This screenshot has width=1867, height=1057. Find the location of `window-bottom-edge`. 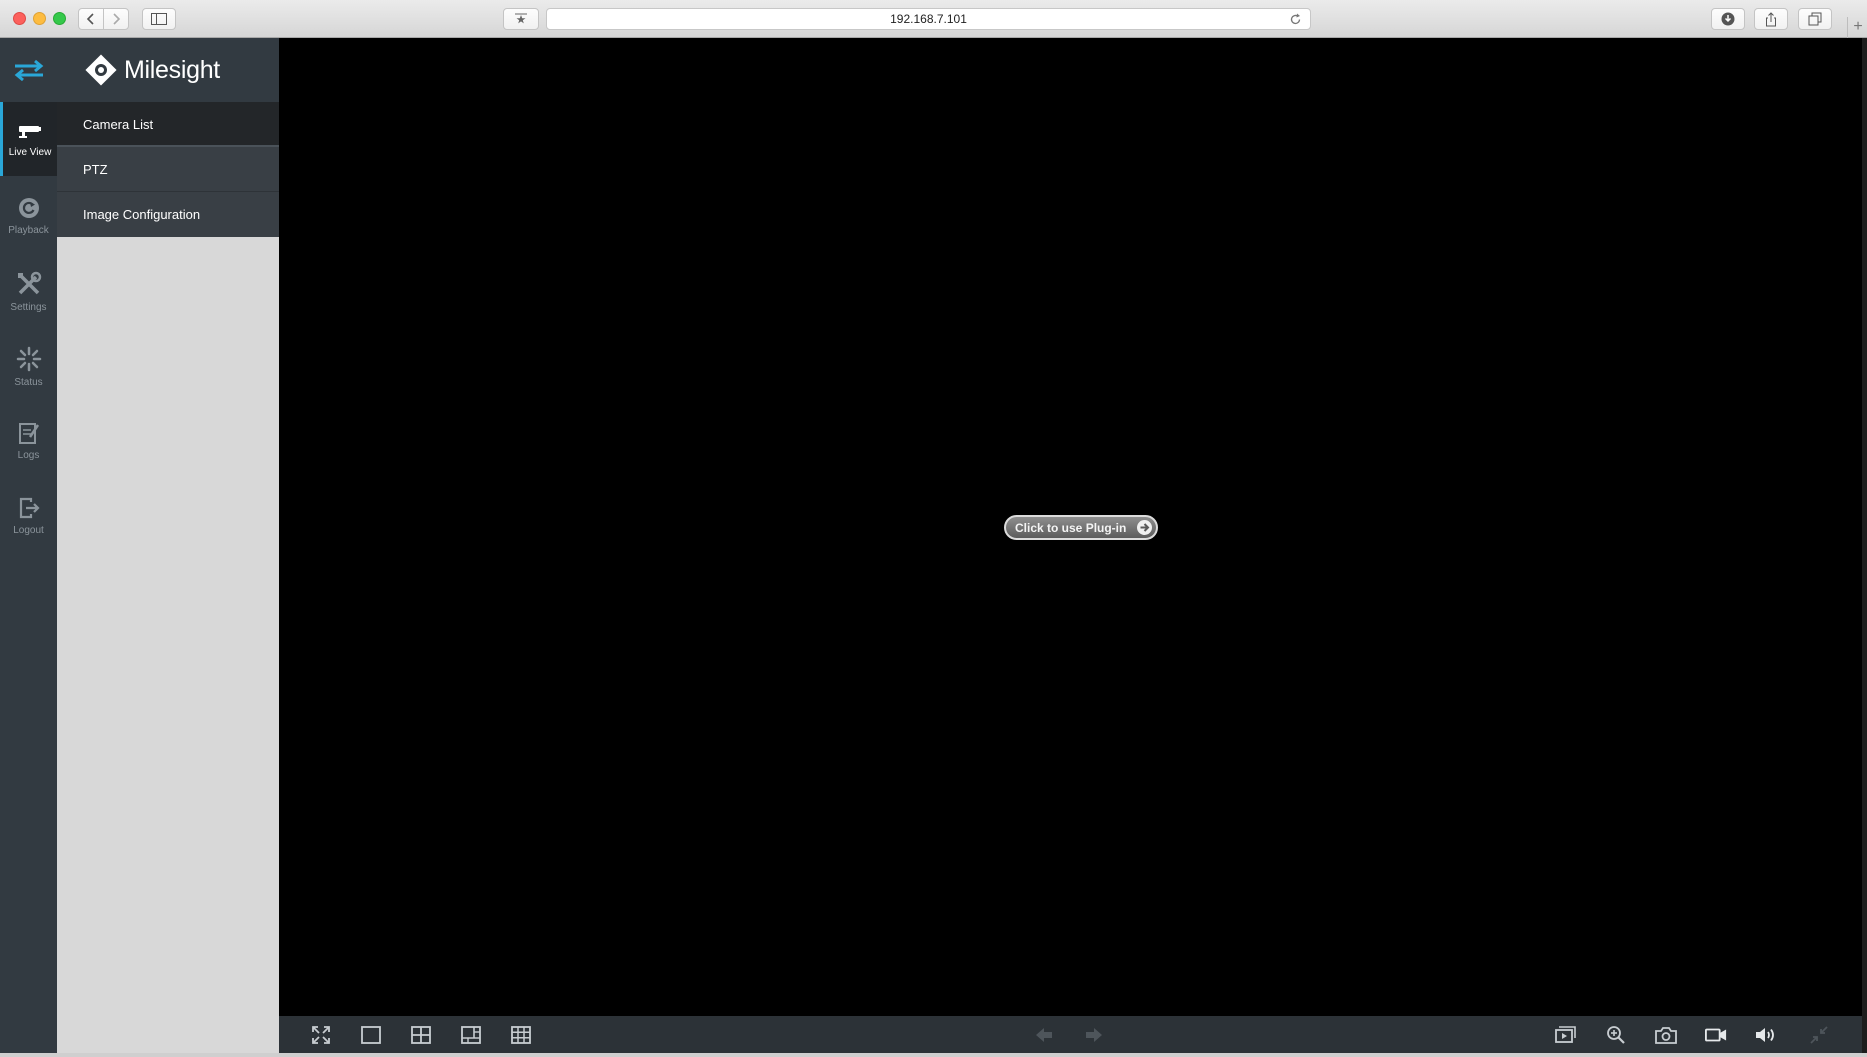

window-bottom-edge is located at coordinates (933, 1055).